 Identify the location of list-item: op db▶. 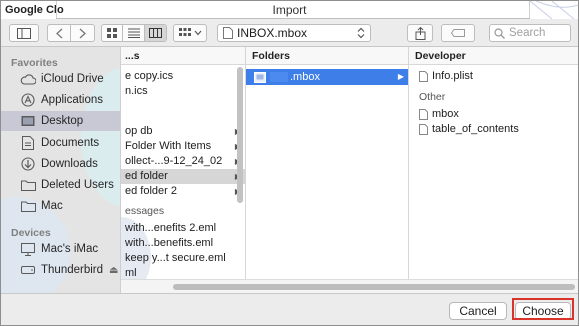
(183, 131).